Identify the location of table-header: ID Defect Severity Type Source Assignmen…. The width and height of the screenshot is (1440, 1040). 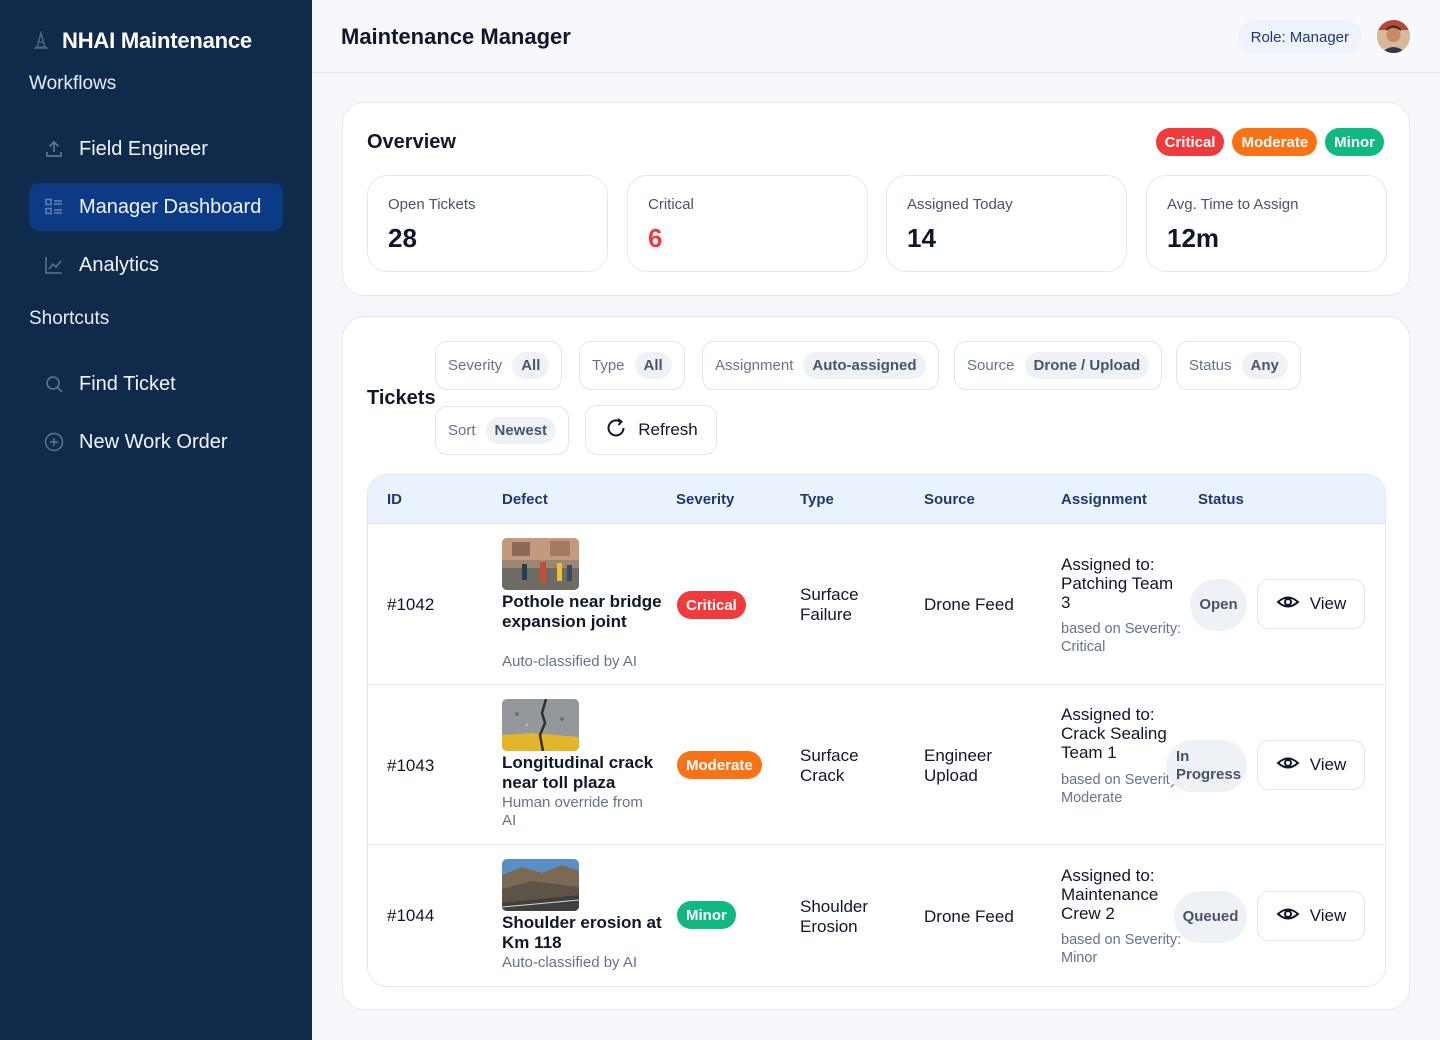
(876, 499).